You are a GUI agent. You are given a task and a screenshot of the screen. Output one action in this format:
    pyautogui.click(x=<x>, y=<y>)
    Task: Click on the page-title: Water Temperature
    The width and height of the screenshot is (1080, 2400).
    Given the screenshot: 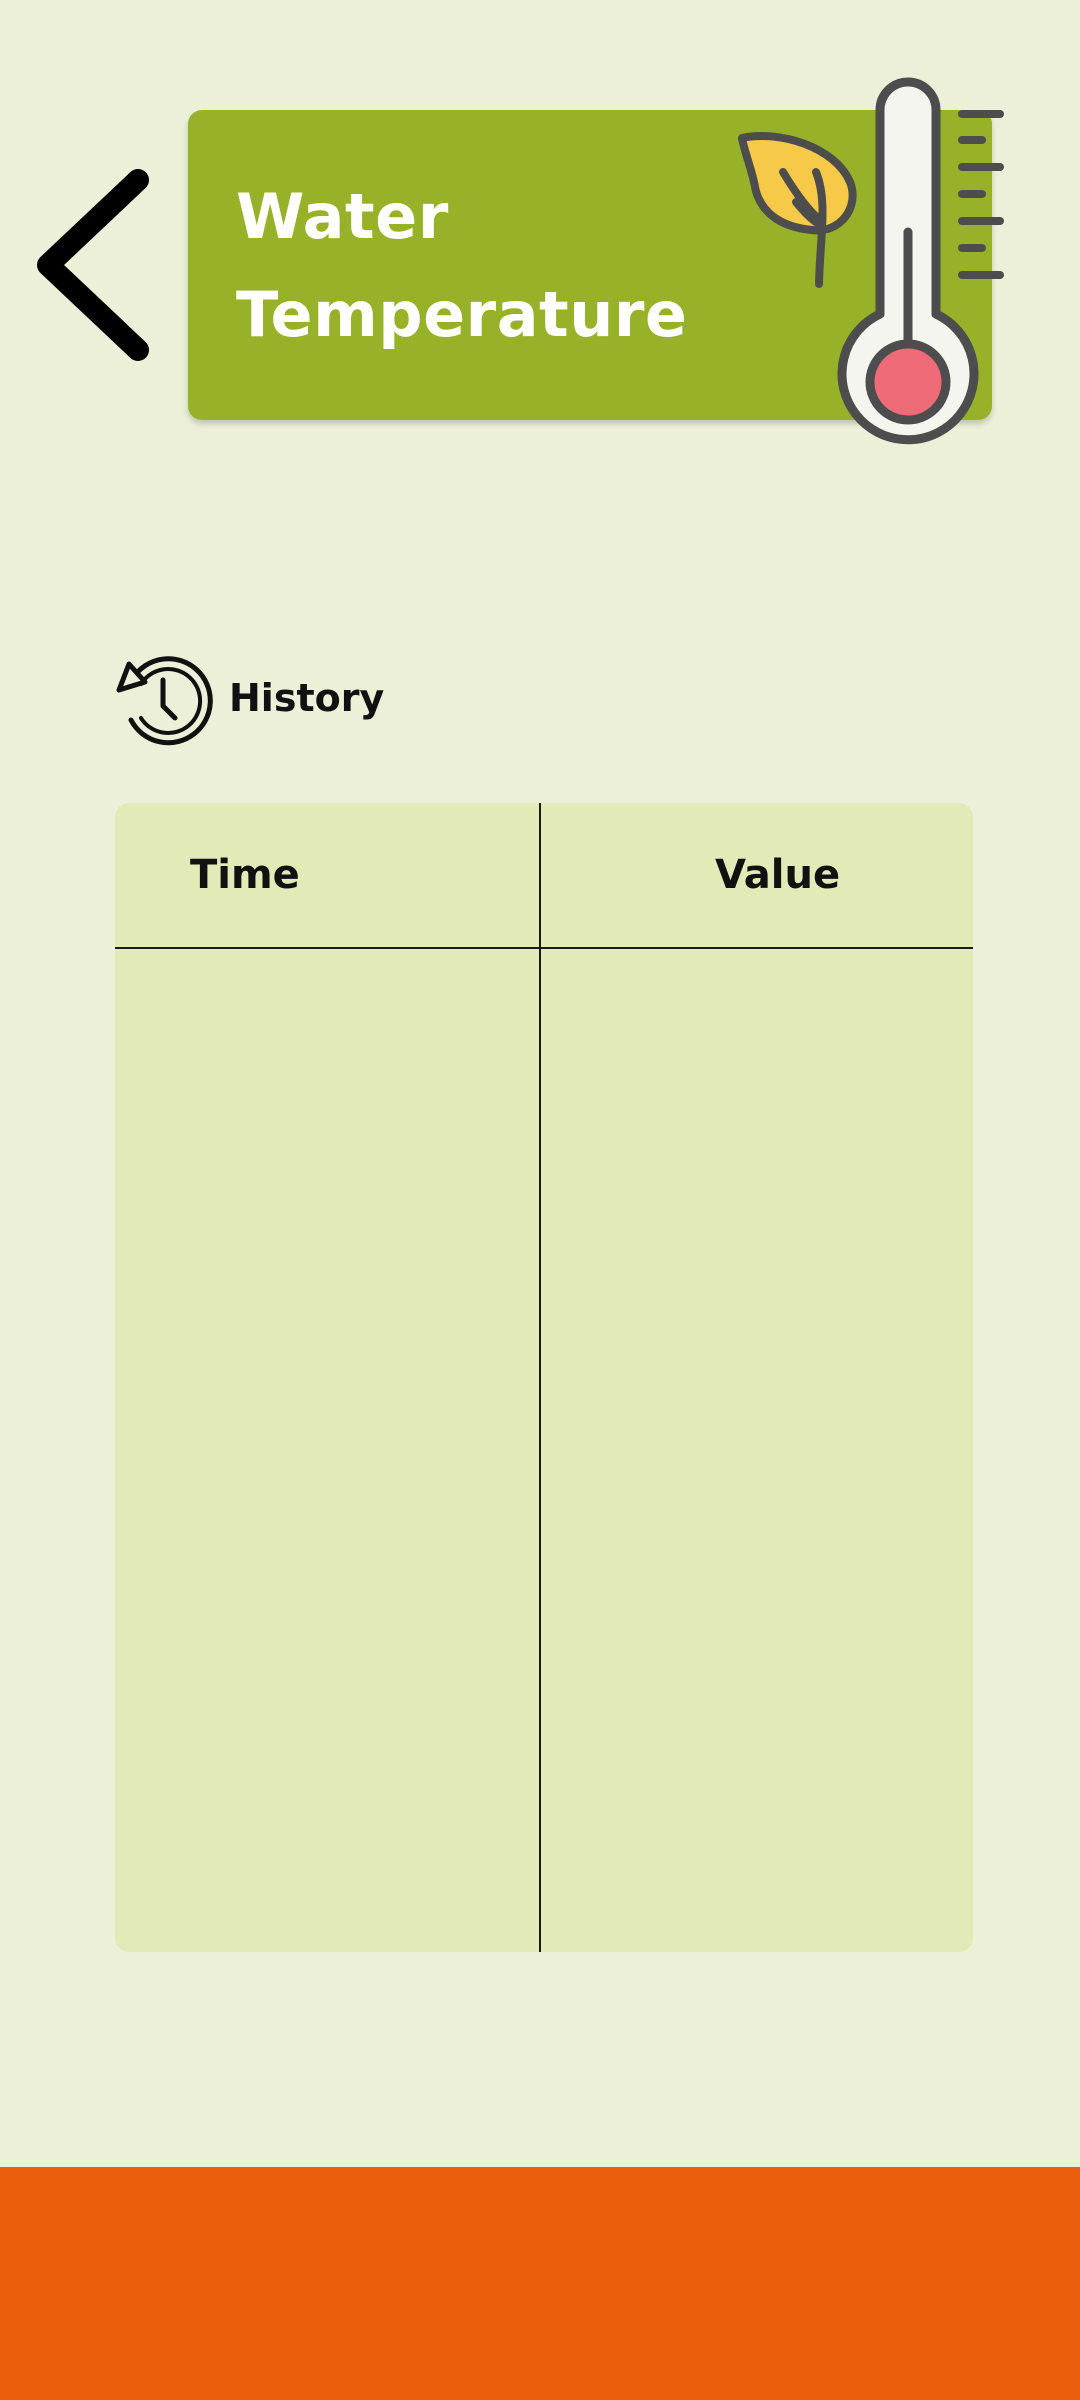 What is the action you would take?
    pyautogui.click(x=516, y=266)
    